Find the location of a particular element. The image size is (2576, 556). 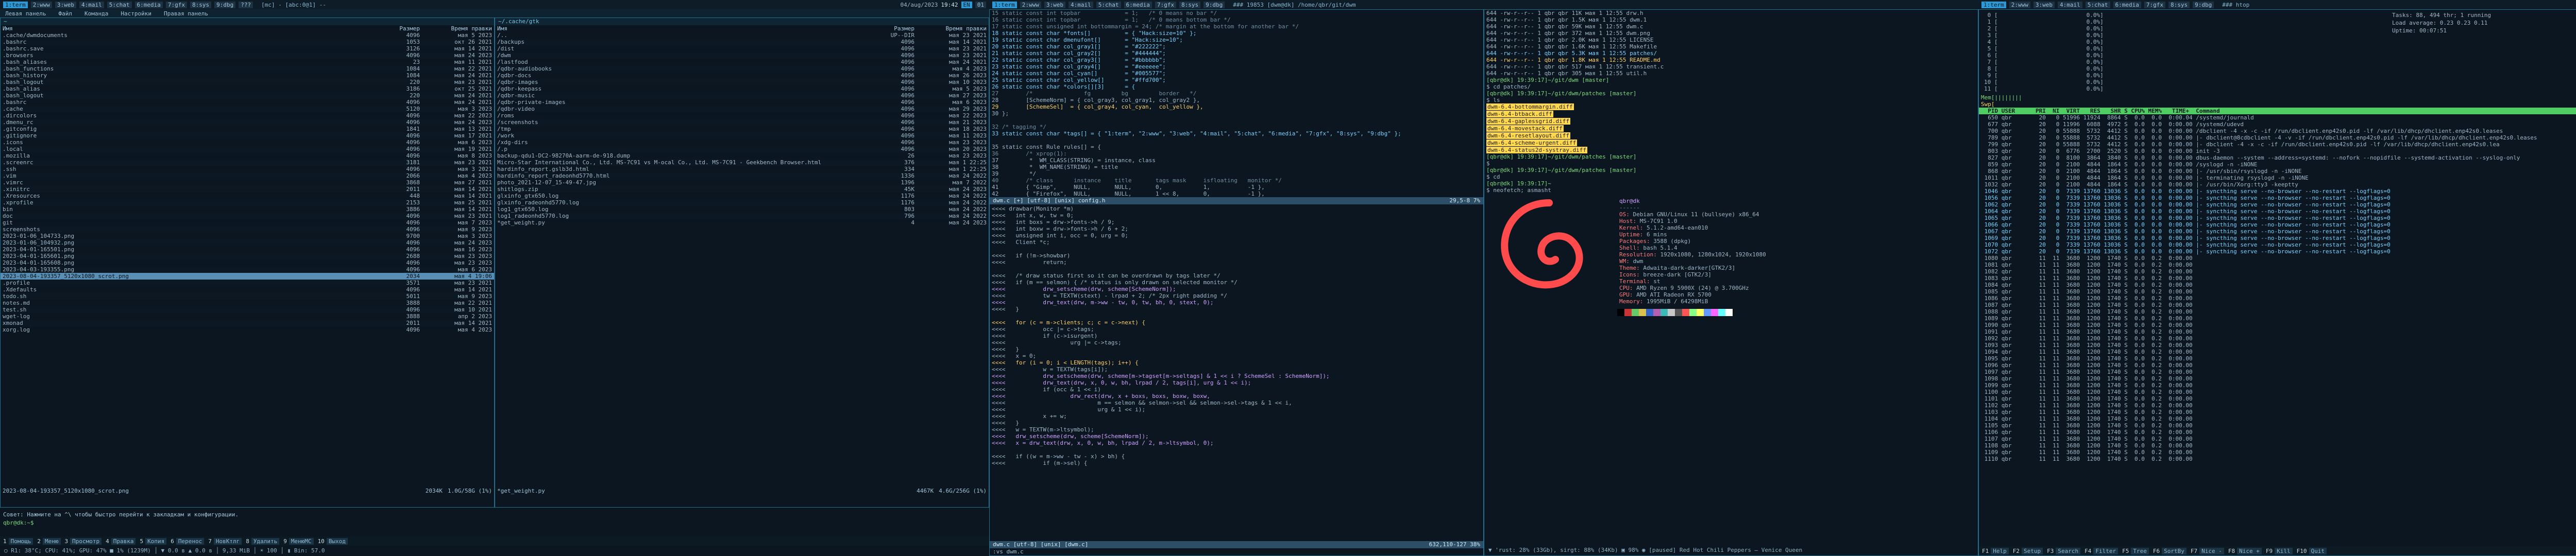

tag-3-web: 3:web is located at coordinates (2044, 4).